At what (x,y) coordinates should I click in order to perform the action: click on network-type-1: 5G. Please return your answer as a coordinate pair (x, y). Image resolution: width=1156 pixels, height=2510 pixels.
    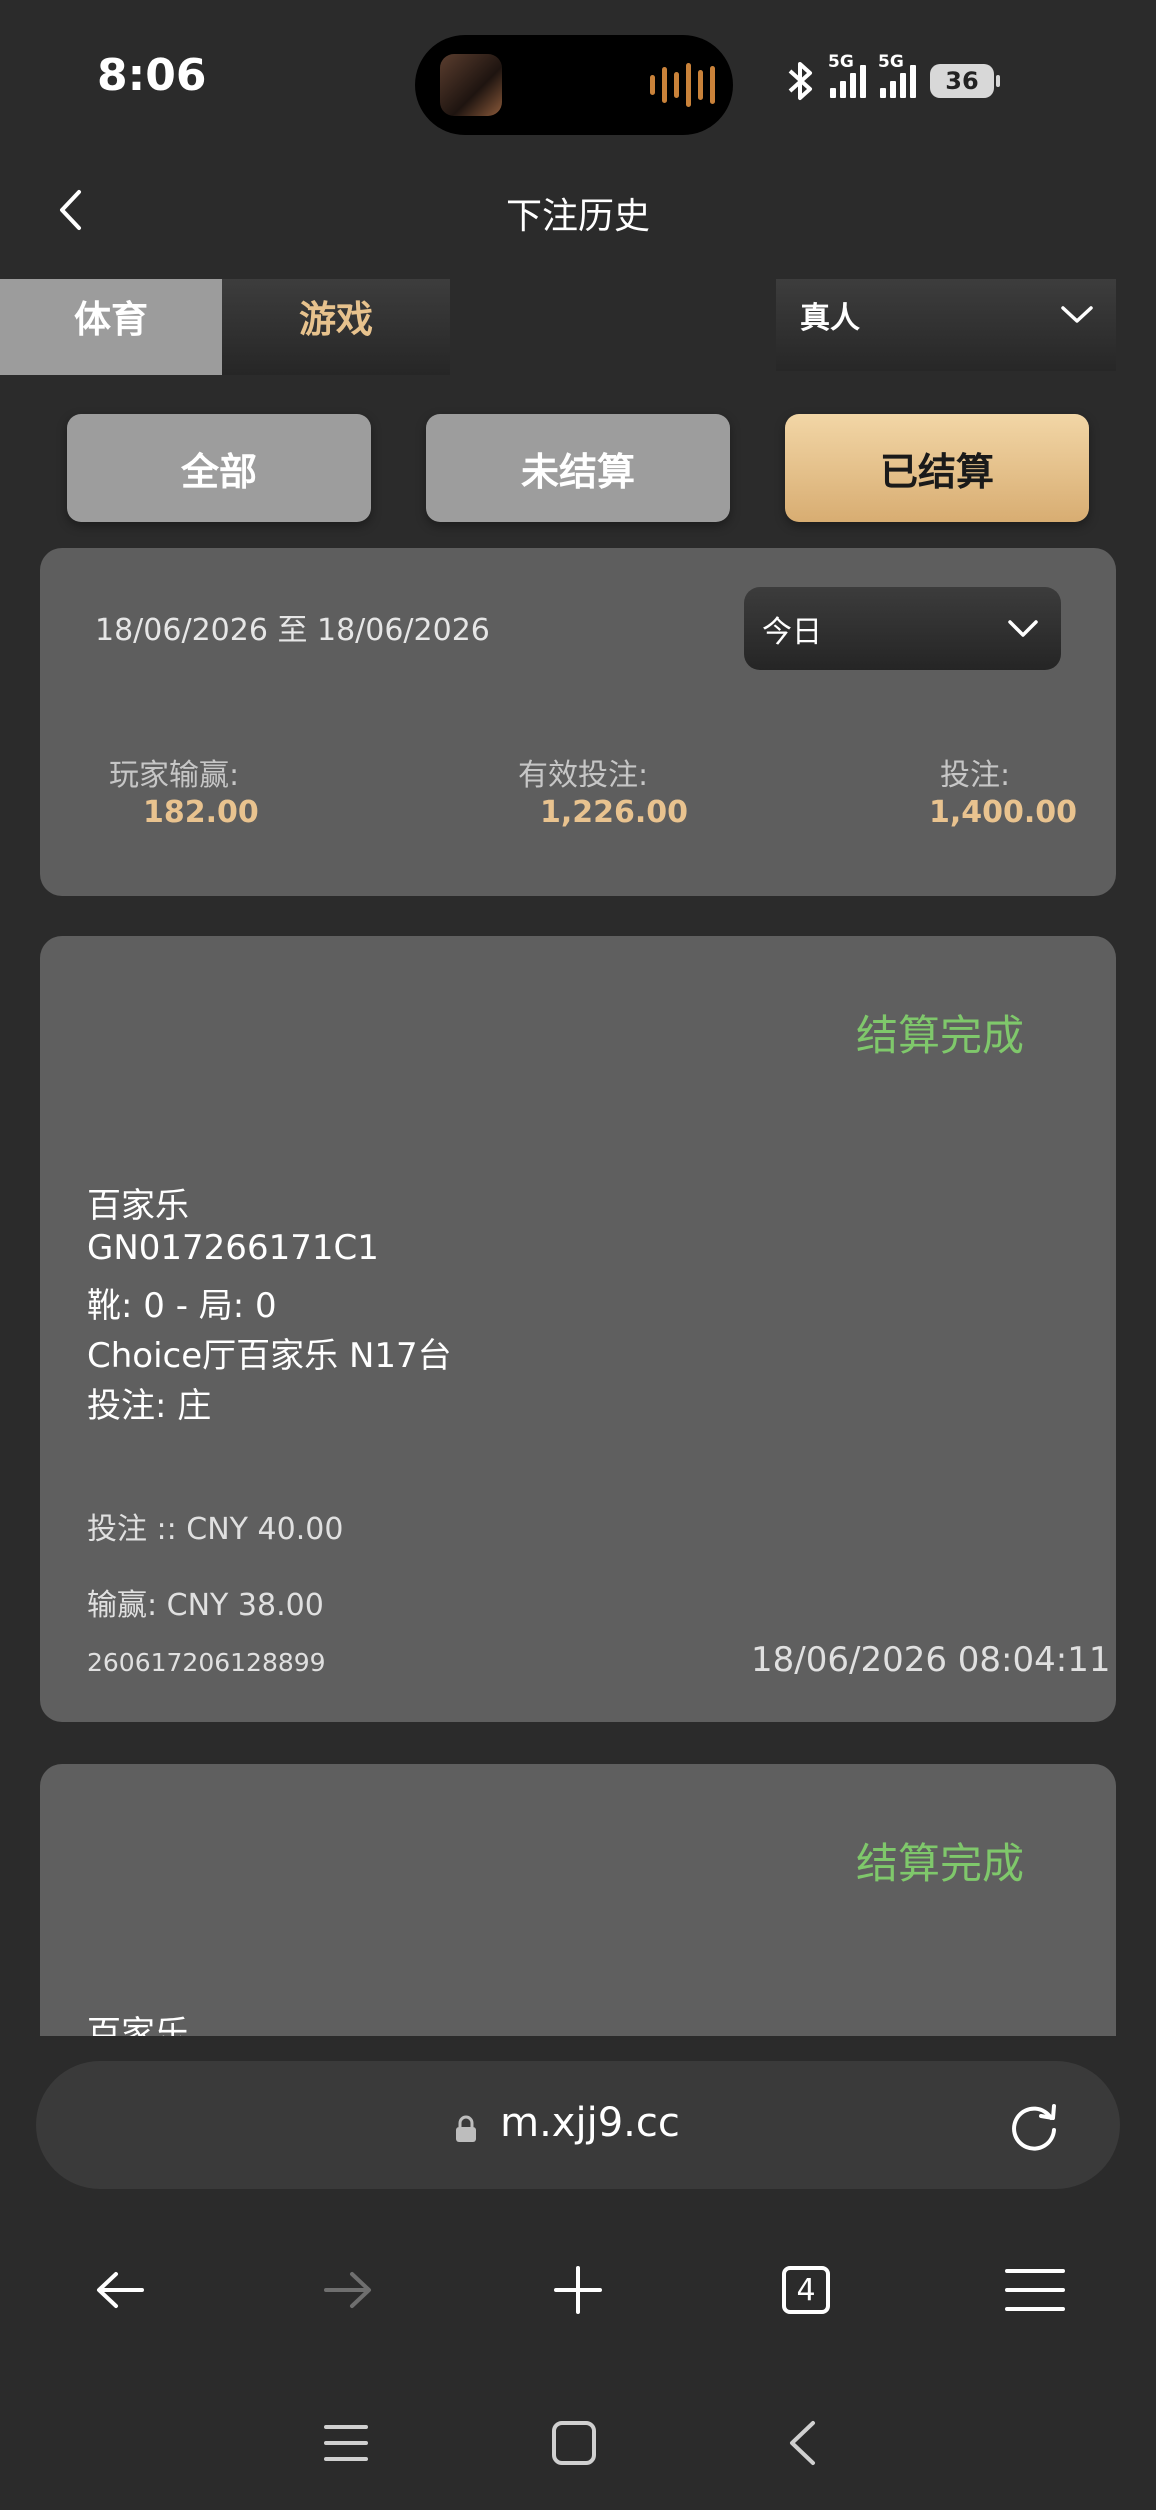
    Looking at the image, I should click on (841, 62).